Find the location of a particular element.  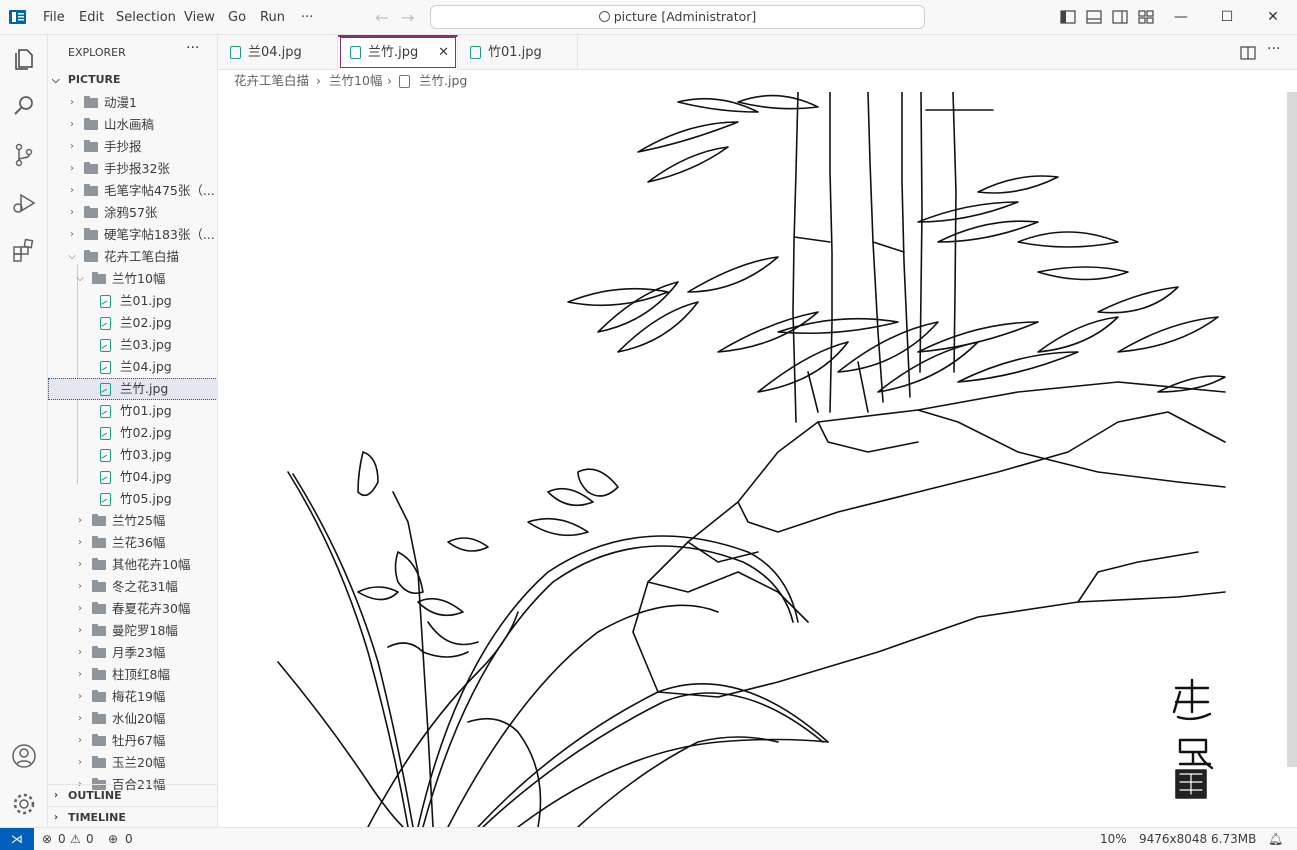

warning-count: 0 is located at coordinates (90, 839).